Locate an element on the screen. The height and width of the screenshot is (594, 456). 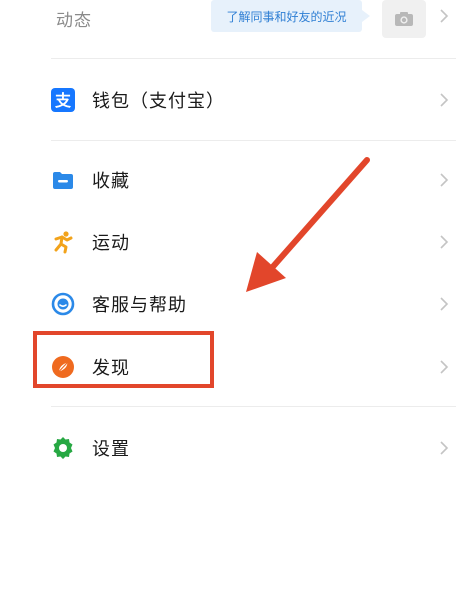
moments-hint-bubble: 了解同事和好友的近况 is located at coordinates (290, 16).